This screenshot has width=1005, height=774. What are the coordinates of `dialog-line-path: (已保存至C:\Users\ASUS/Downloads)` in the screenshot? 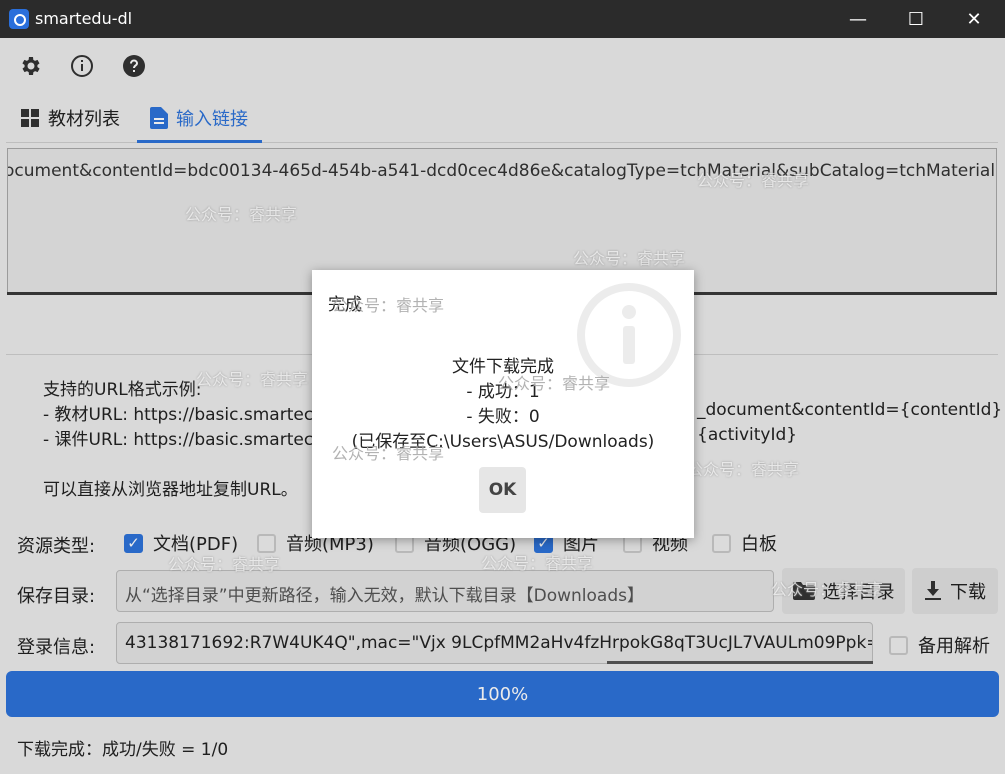 It's located at (503, 442).